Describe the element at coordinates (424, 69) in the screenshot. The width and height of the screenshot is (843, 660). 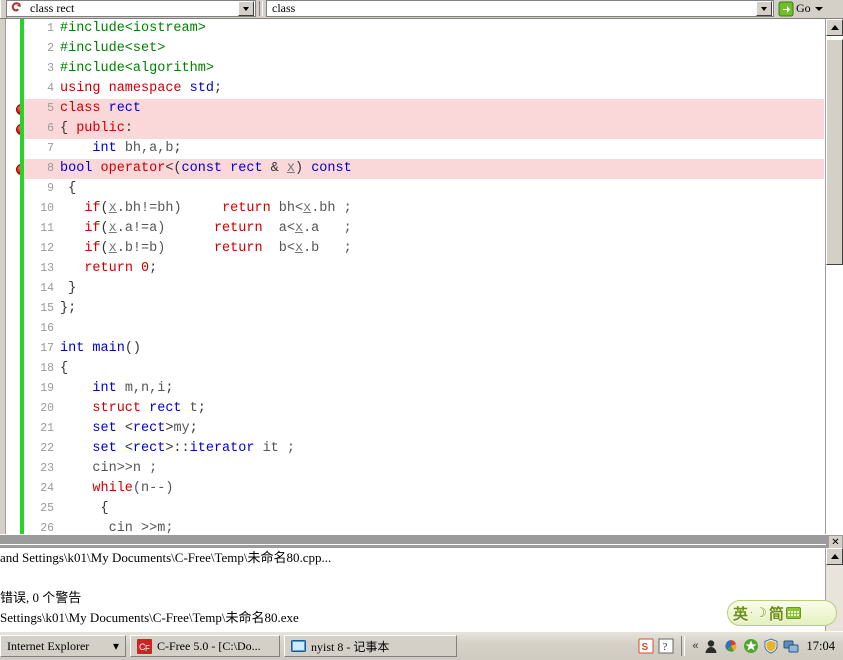
I see `code-line: 3 #include<algorithm>` at that location.